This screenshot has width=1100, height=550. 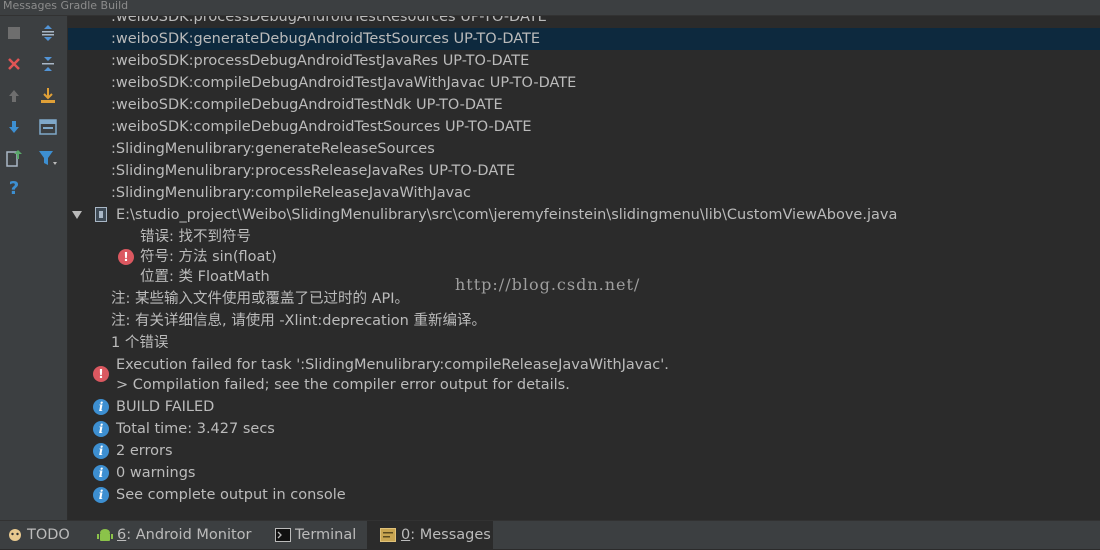 I want to click on export-to-text-icon, so click(x=14, y=158).